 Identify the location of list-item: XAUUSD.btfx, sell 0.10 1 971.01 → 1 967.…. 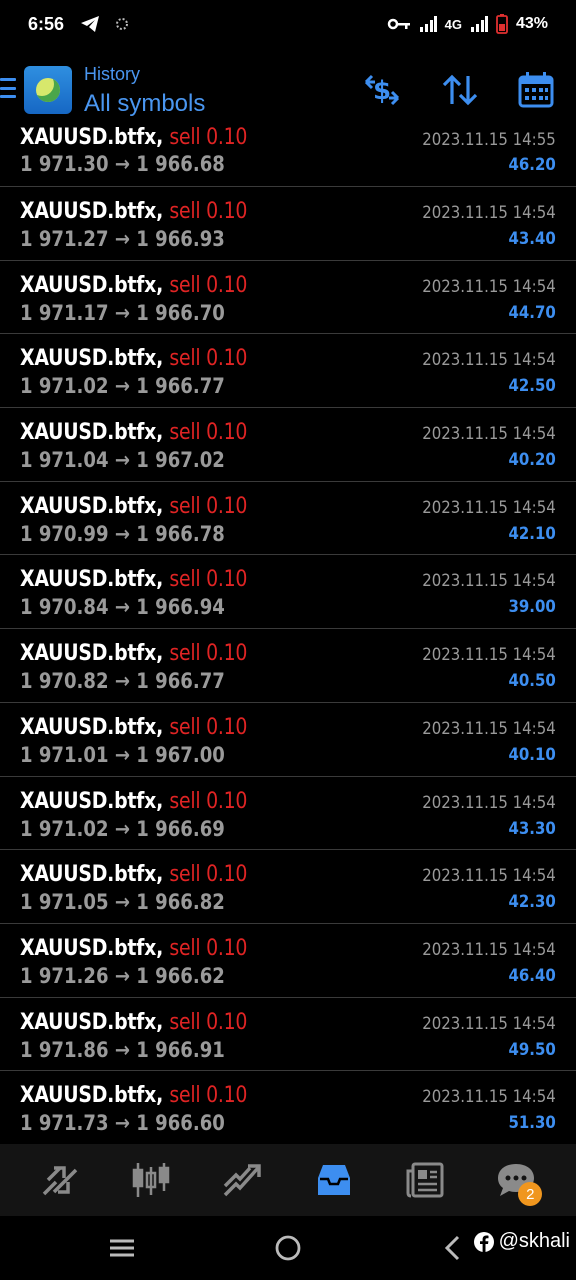
(288, 740).